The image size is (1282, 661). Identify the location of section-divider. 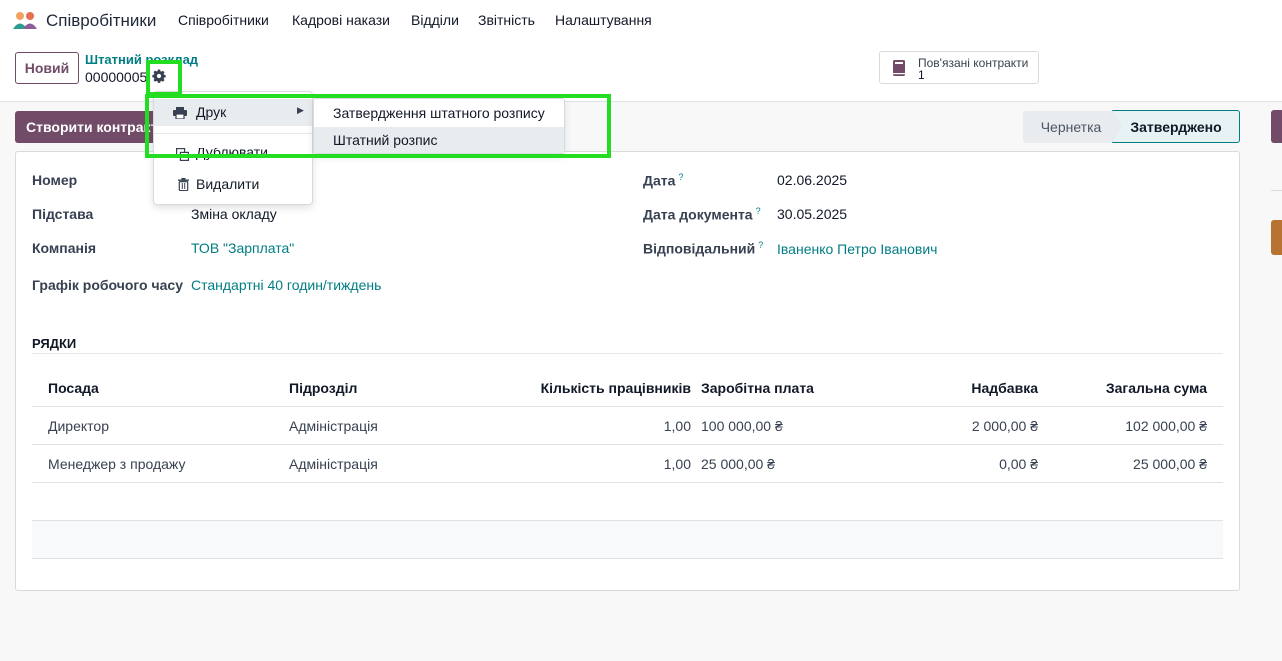
(627, 353).